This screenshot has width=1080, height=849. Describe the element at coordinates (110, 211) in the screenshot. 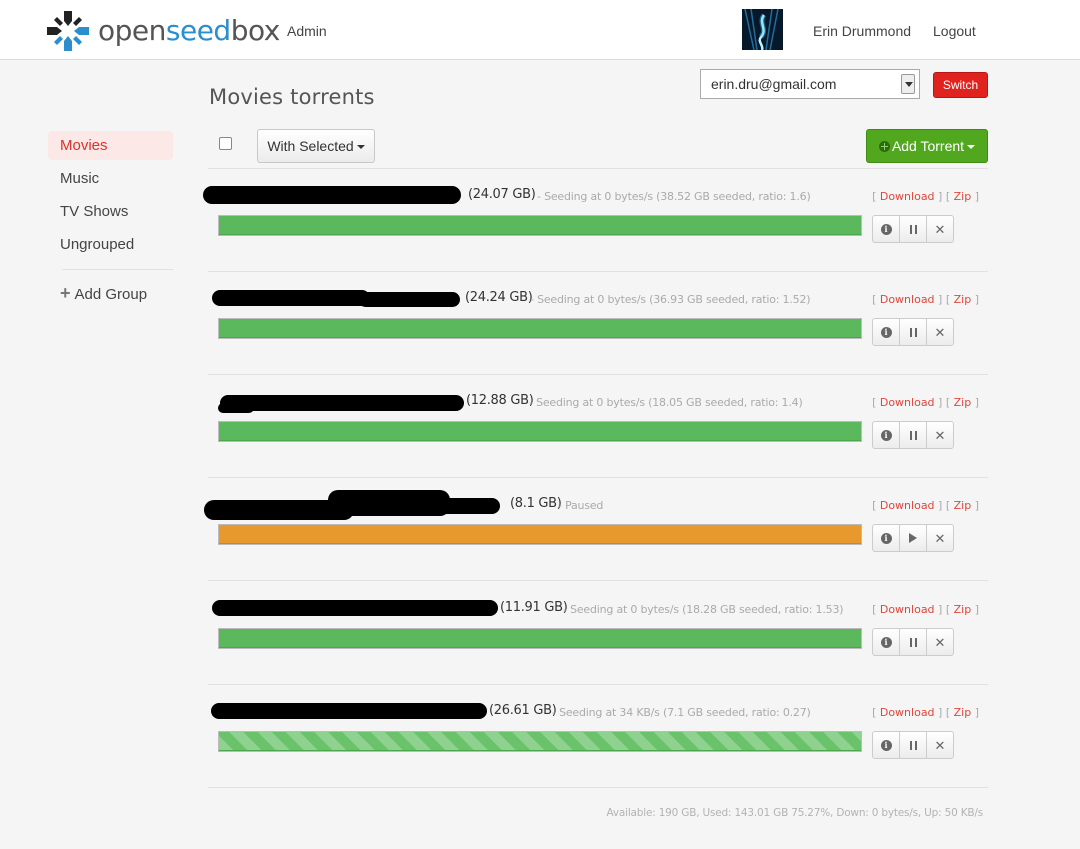

I see `sidebar-item-tv-shows: TV Shows` at that location.